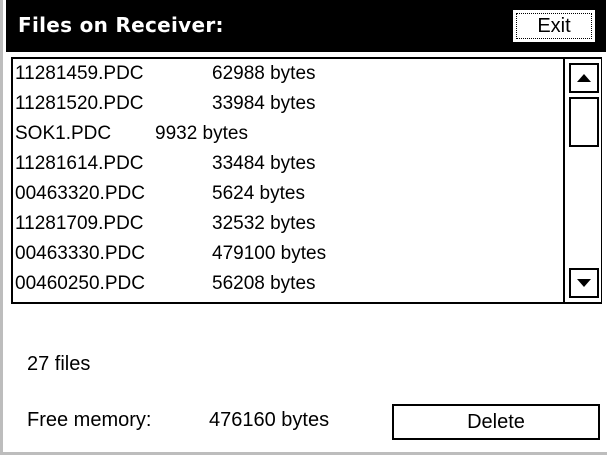 The image size is (607, 455). I want to click on file-count: 27 files, so click(59, 364).